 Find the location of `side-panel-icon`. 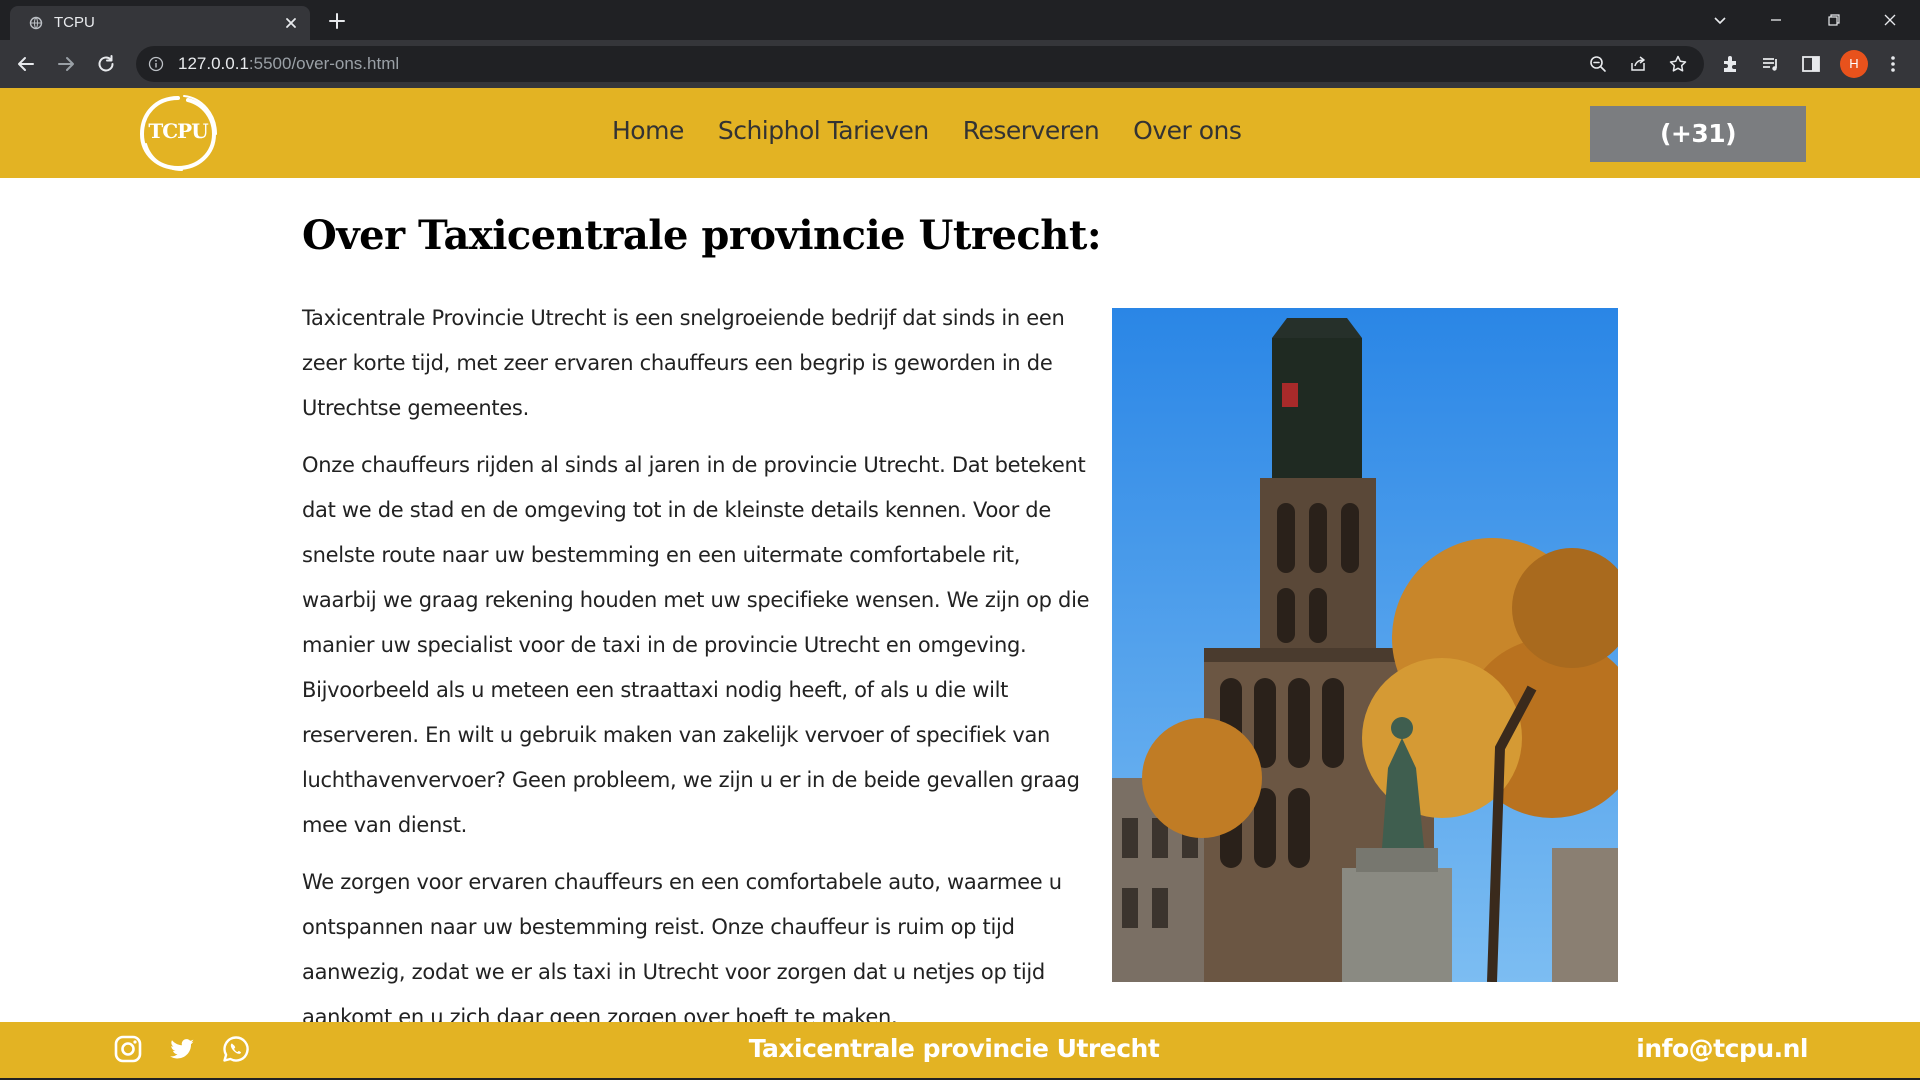

side-panel-icon is located at coordinates (1811, 64).